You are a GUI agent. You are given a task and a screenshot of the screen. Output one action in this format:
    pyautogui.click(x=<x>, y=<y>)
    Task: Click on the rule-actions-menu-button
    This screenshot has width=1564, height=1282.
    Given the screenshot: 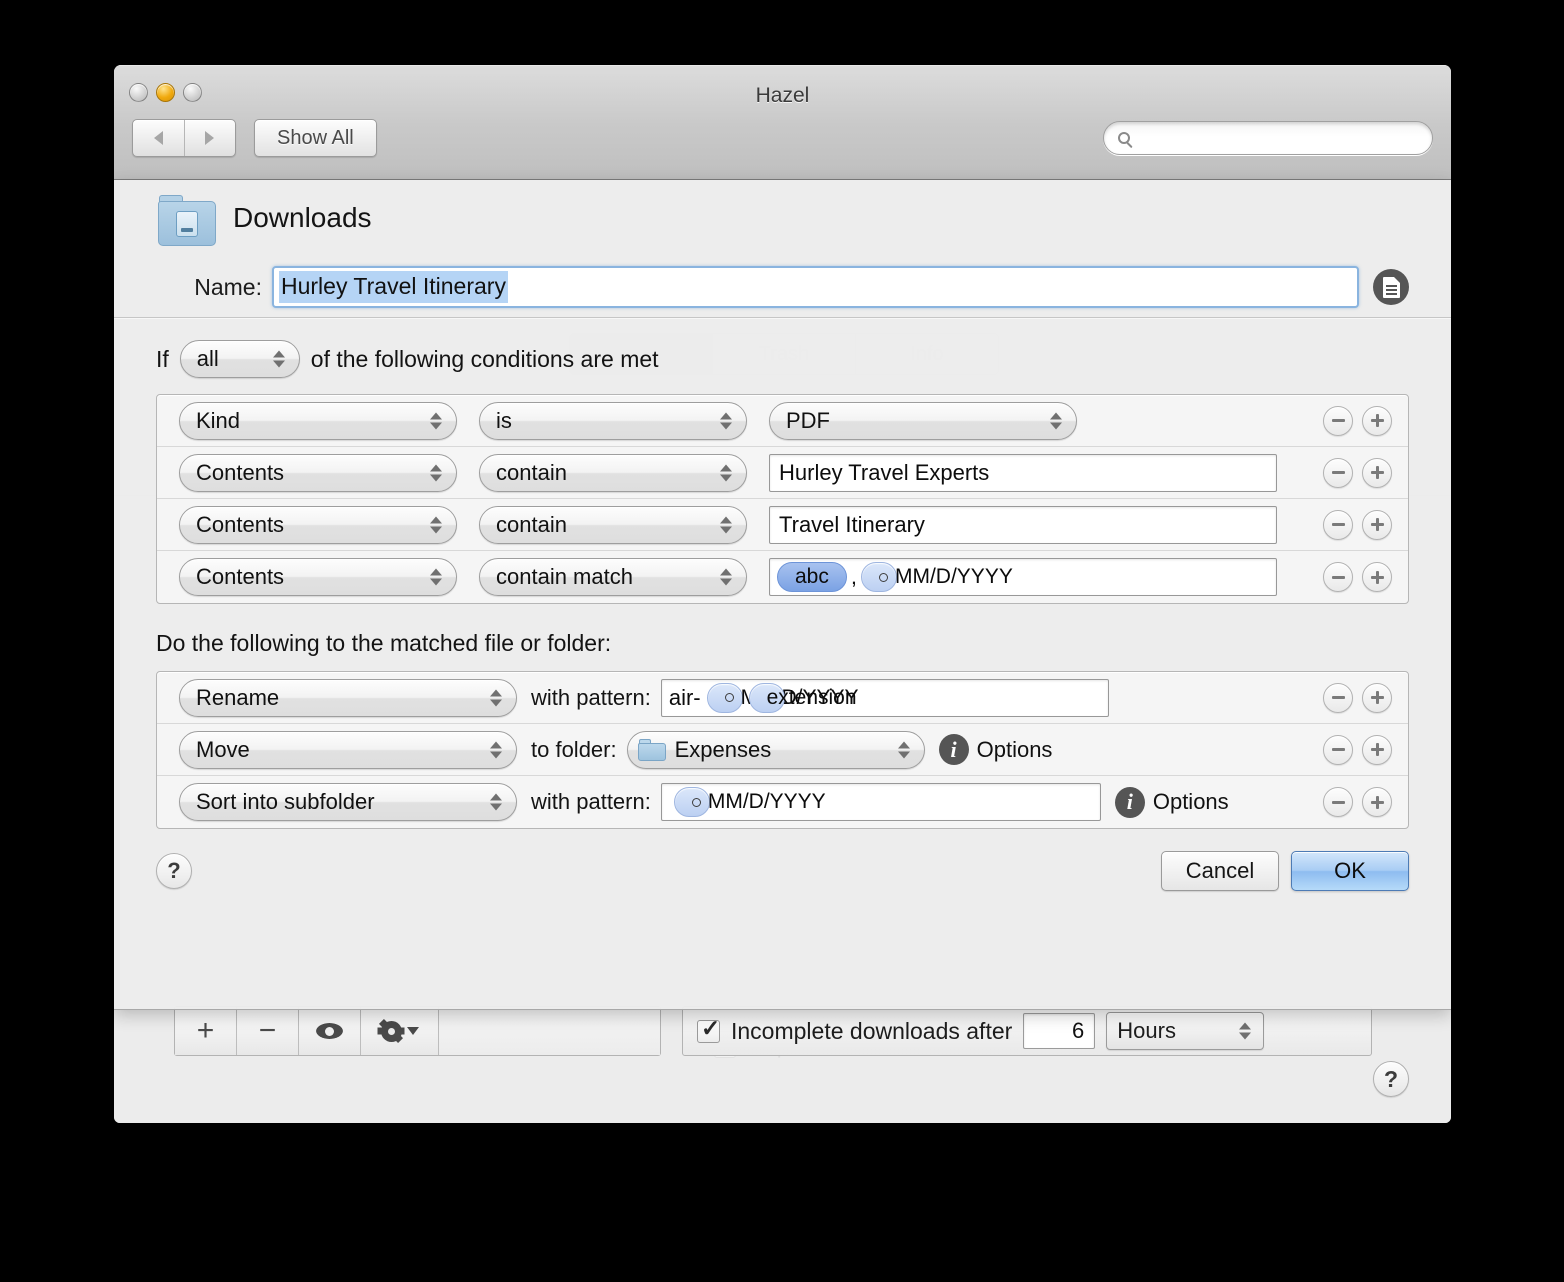 What is the action you would take?
    pyautogui.click(x=400, y=1031)
    